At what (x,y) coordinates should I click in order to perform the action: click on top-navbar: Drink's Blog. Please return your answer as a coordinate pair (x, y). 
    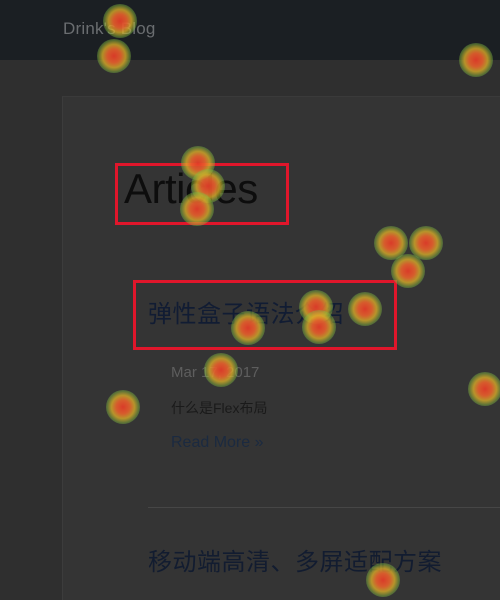
    Looking at the image, I should click on (250, 30).